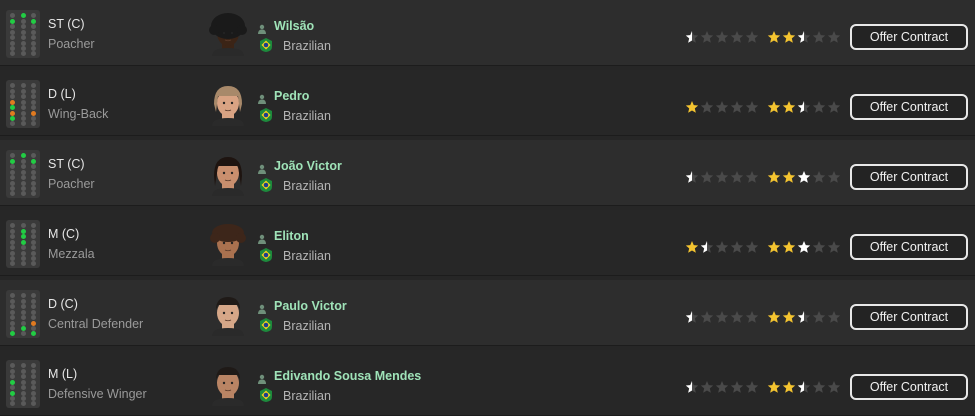 This screenshot has height=416, width=975. What do you see at coordinates (78, 114) in the screenshot?
I see `player-role: Wing-Back` at bounding box center [78, 114].